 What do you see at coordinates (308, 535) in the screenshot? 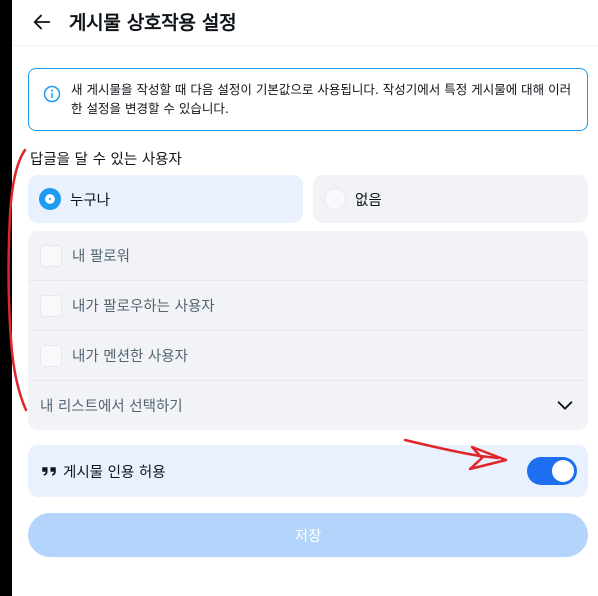
I see `save-button: 저장` at bounding box center [308, 535].